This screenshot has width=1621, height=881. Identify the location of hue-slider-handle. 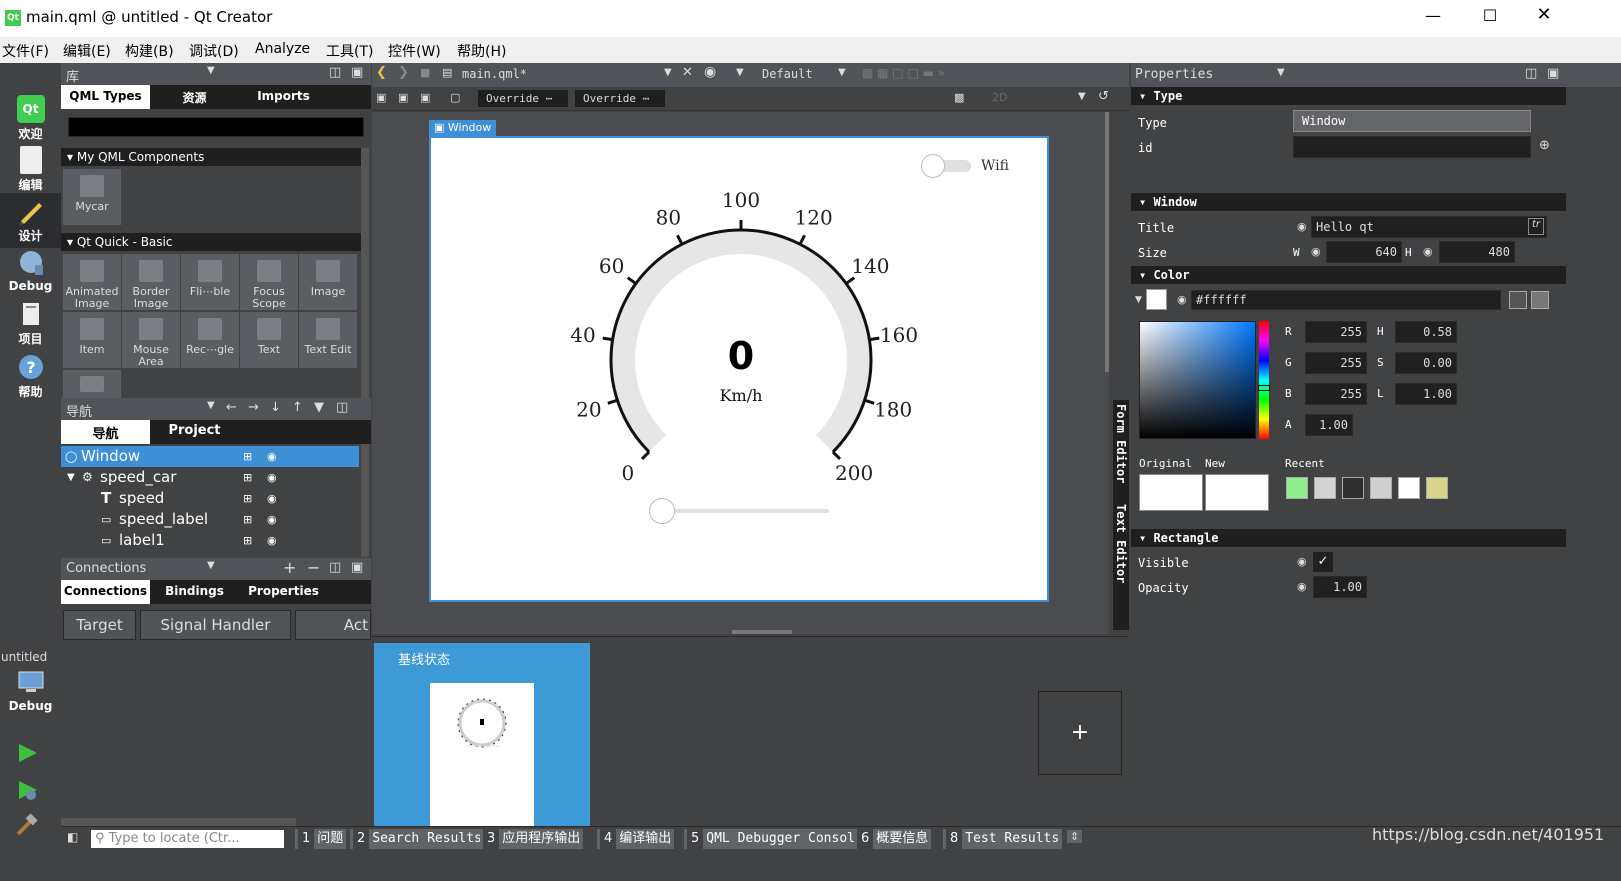
(1264, 388).